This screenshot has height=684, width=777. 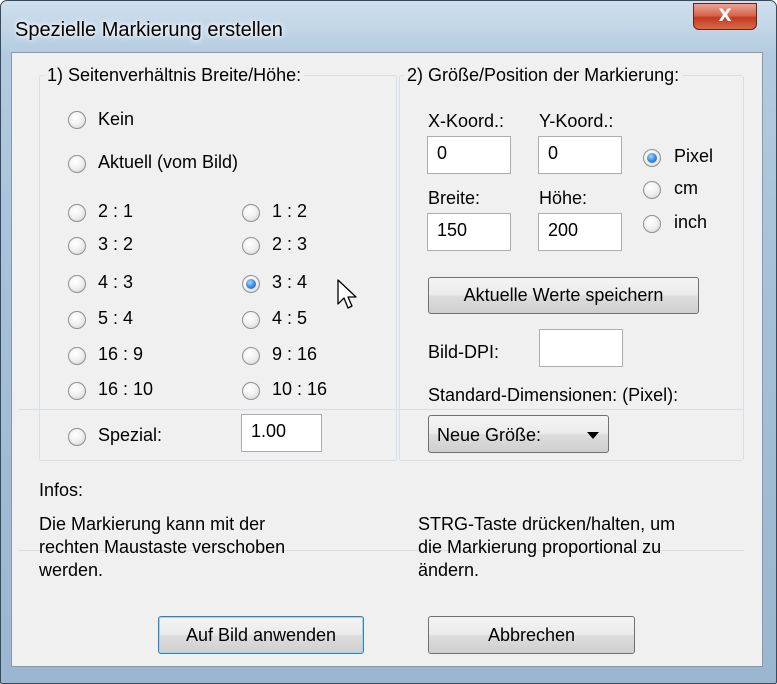 What do you see at coordinates (652, 190) in the screenshot?
I see `radio-unit-cm` at bounding box center [652, 190].